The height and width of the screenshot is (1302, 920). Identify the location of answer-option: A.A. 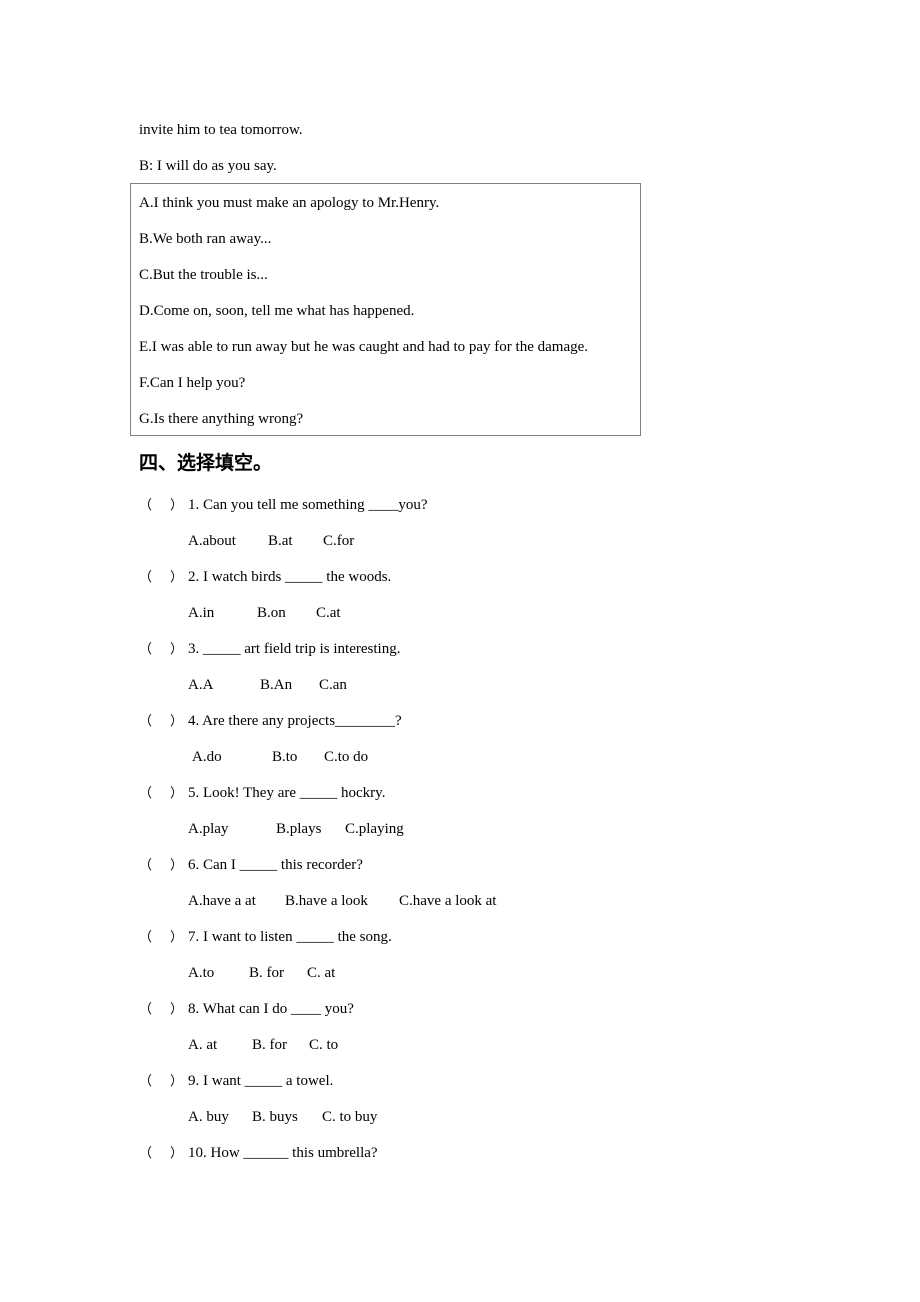
(201, 685).